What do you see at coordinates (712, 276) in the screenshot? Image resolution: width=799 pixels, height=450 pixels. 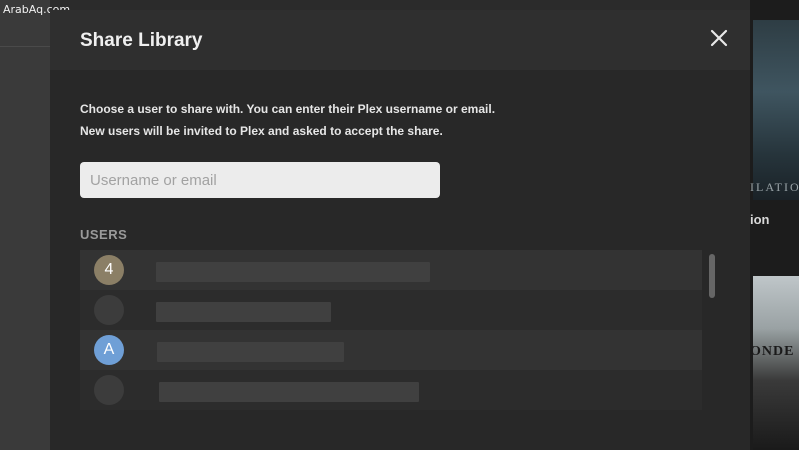 I see `user-list-scrollbar` at bounding box center [712, 276].